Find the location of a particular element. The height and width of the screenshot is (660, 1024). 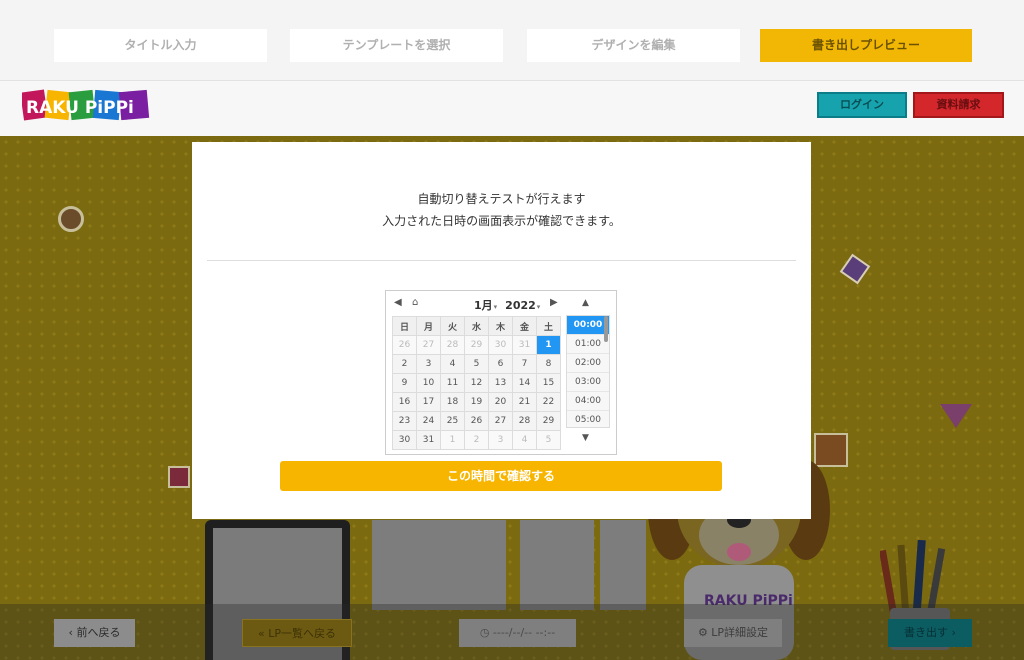

weekday-label: 水 is located at coordinates (476, 326).